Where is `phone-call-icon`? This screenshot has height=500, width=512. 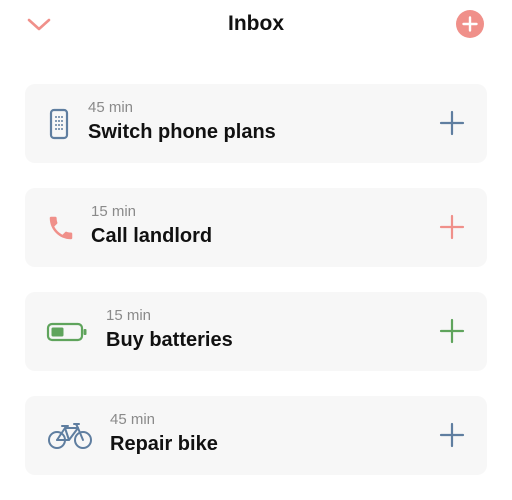
phone-call-icon is located at coordinates (61, 227).